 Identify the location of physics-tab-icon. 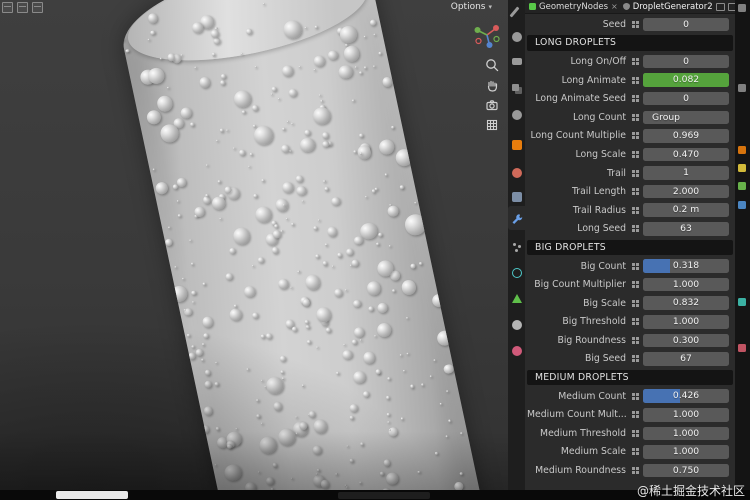
(516, 173).